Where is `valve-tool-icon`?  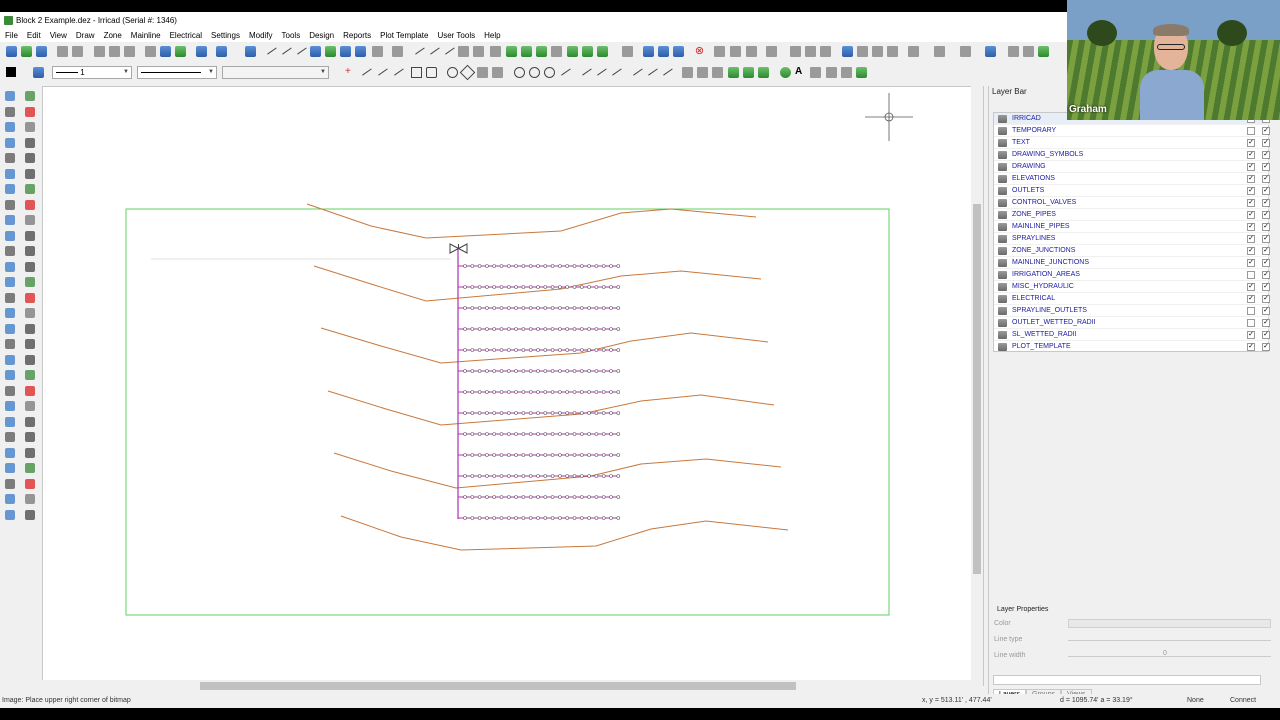 valve-tool-icon is located at coordinates (315, 51).